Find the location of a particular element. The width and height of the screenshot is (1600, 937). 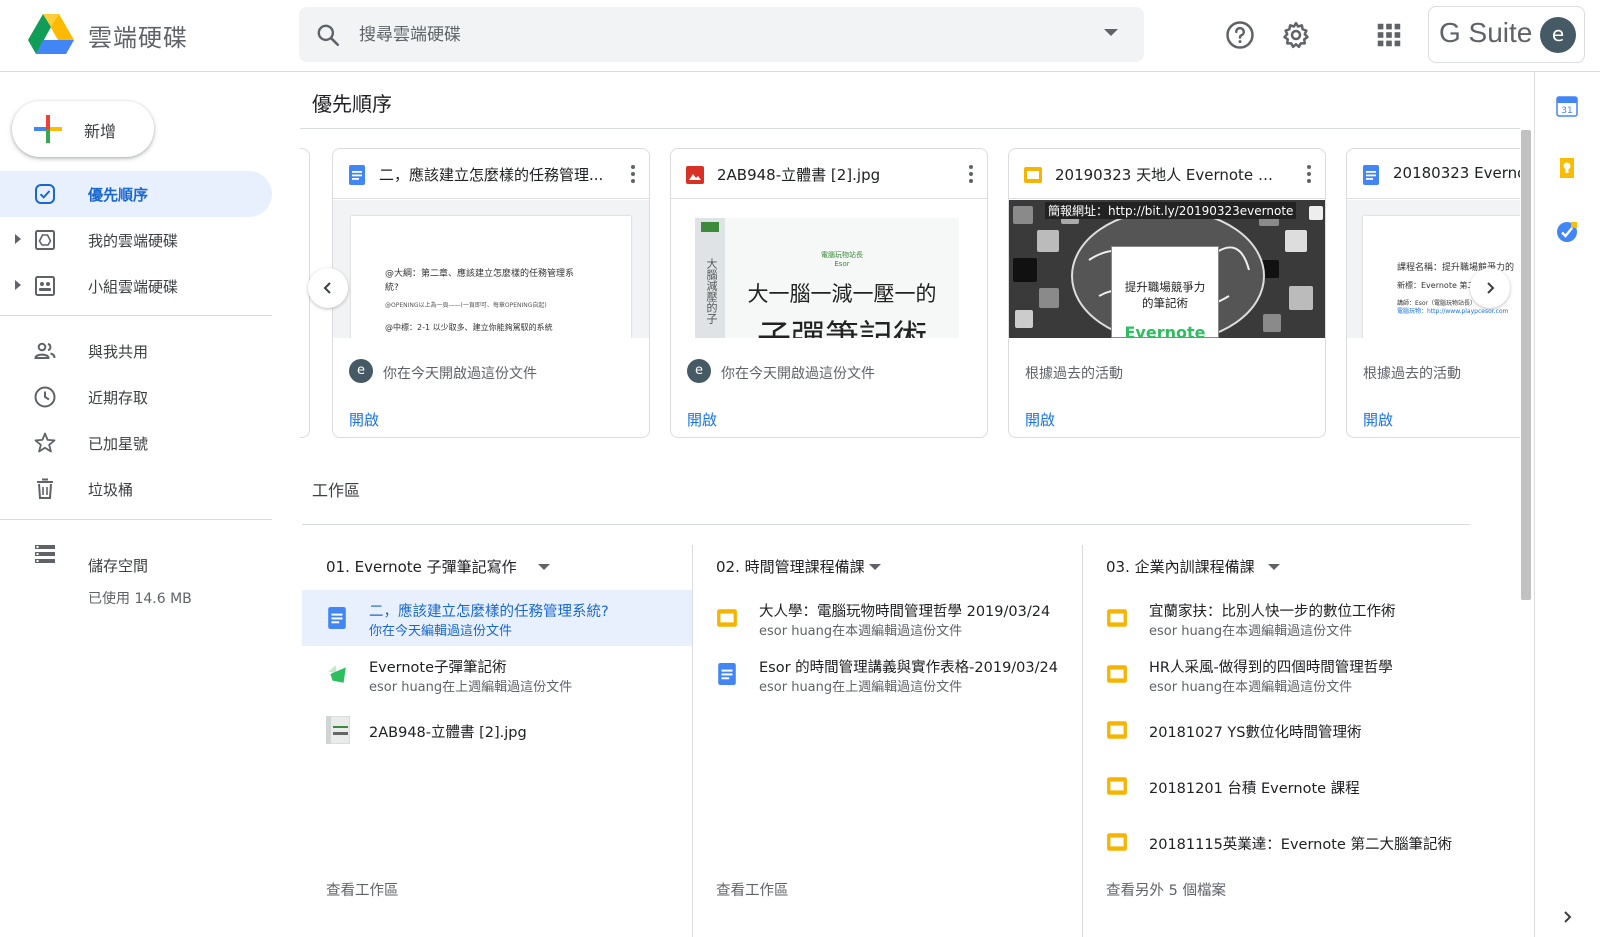

workspace-file-item: 20181115英業達：Evernote 第二大腦筆記術 is located at coordinates (1277, 842).